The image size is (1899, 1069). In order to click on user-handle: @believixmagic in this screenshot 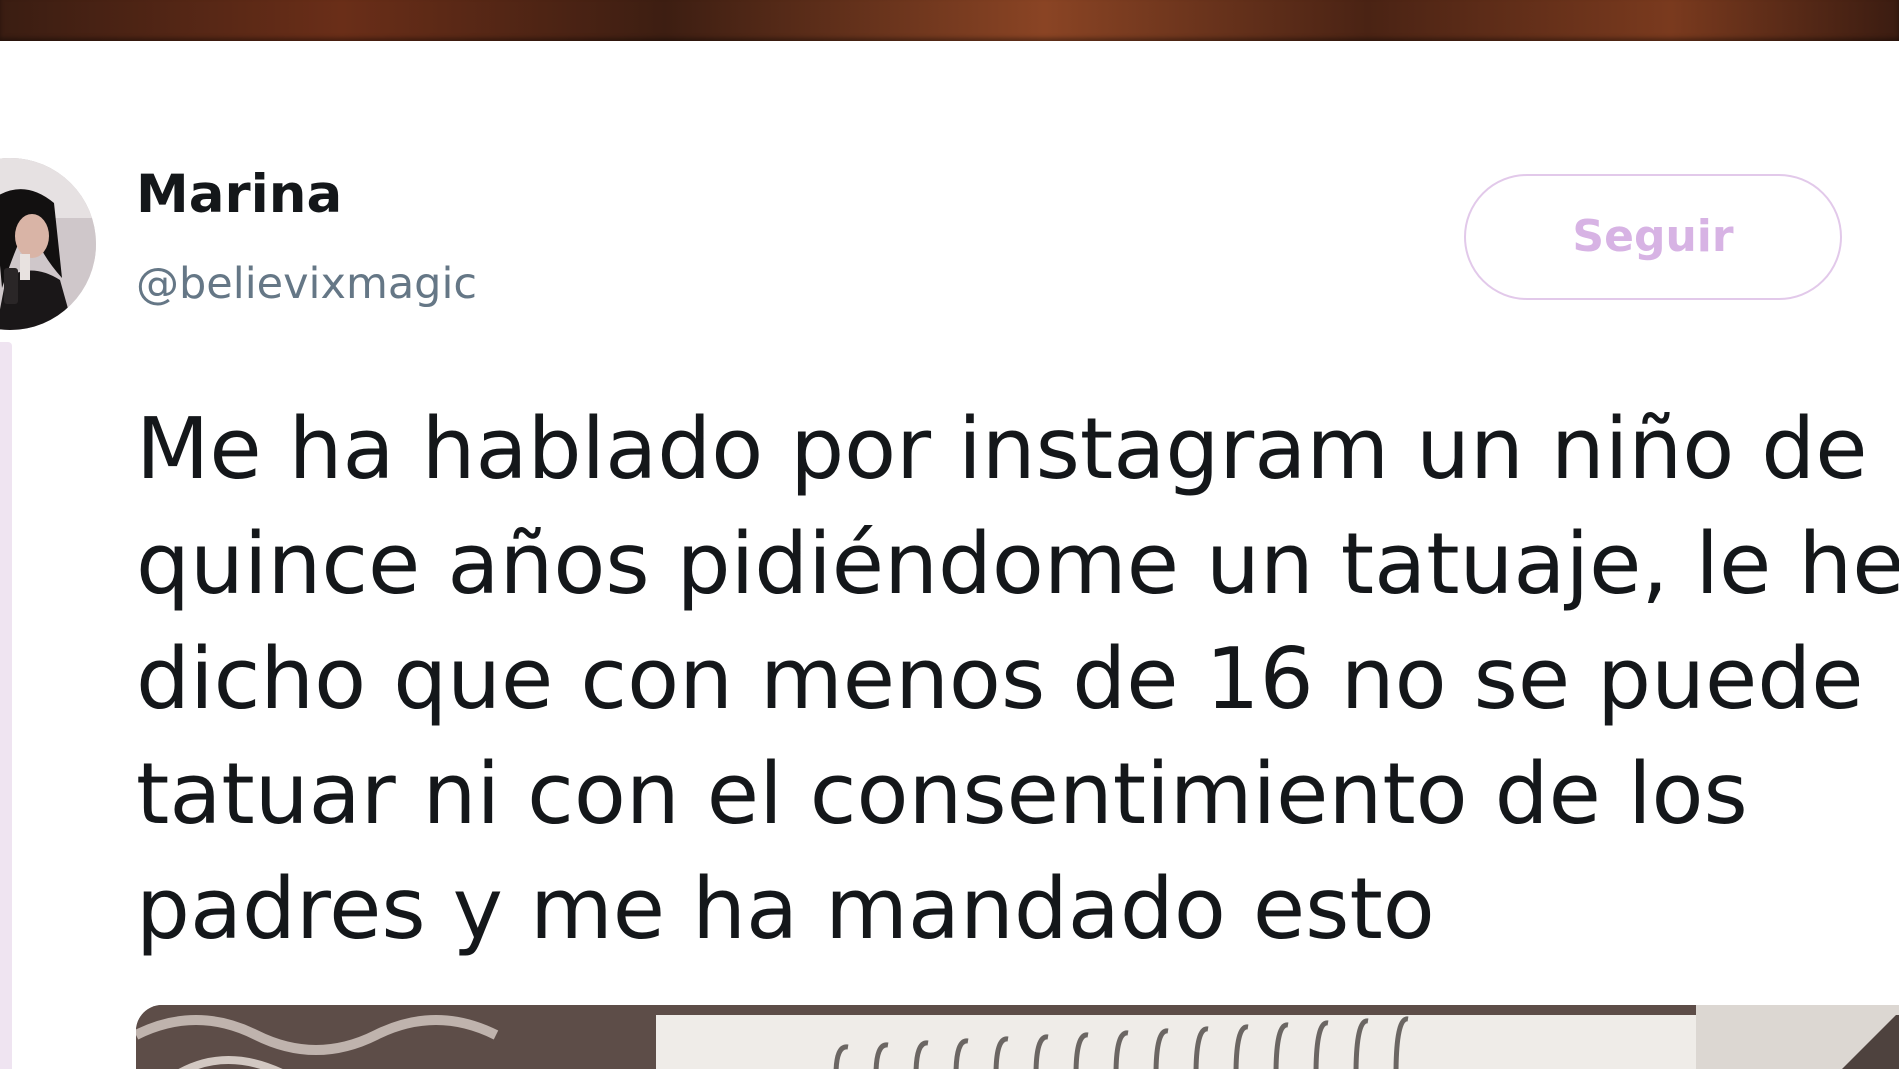, I will do `click(306, 284)`.